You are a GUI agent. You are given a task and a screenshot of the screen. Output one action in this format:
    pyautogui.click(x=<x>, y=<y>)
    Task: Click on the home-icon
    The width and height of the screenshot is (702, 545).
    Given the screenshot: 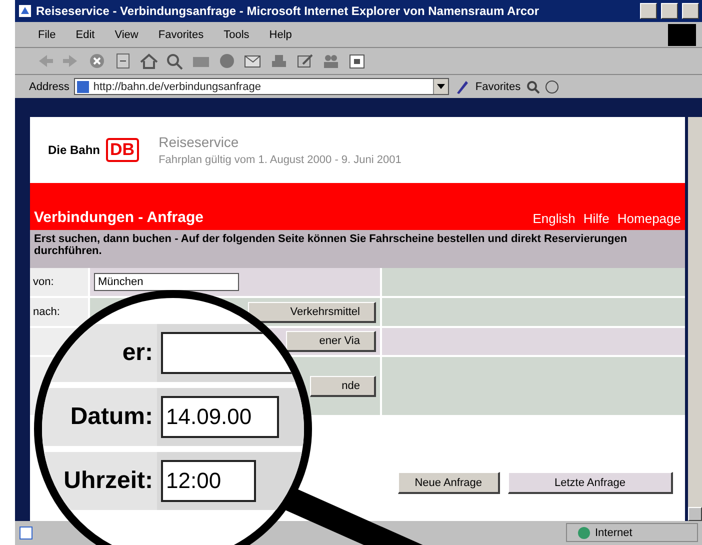 What is the action you would take?
    pyautogui.click(x=149, y=61)
    